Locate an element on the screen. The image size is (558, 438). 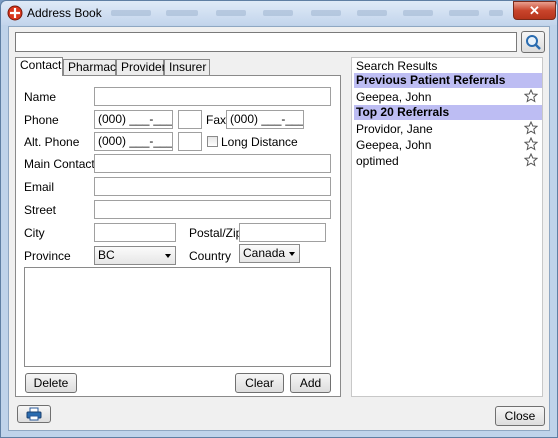
search-icon is located at coordinates (533, 42).